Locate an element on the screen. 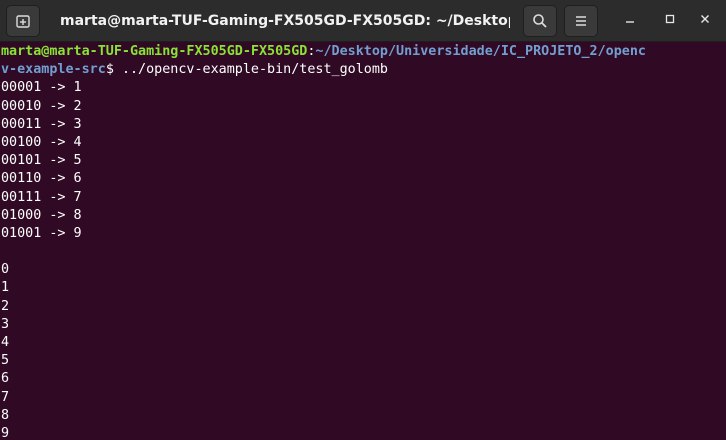  output-line: 7 is located at coordinates (5, 397).